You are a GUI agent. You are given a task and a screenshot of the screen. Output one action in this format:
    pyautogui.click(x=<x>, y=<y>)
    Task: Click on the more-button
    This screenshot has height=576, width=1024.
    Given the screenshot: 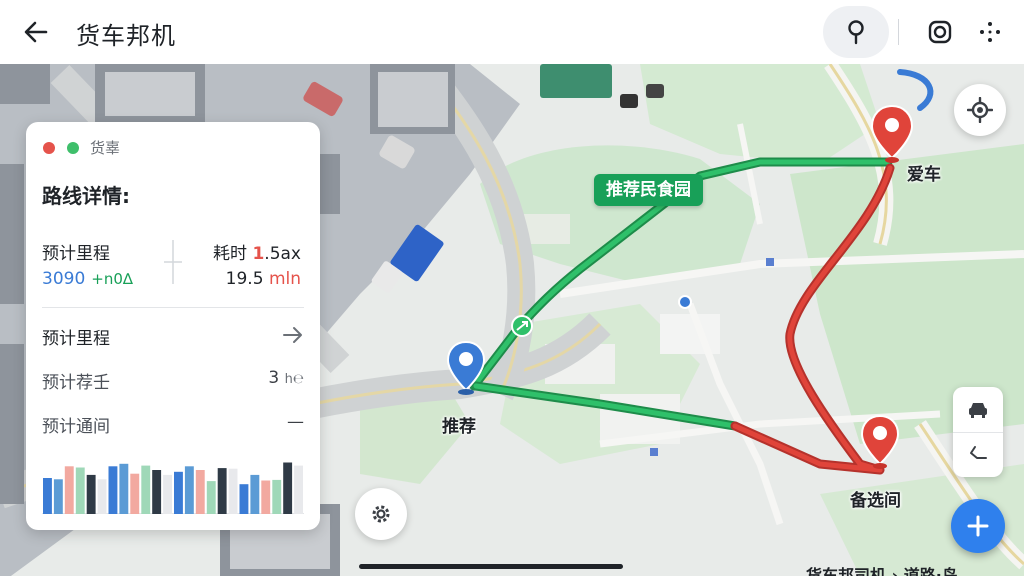 What is the action you would take?
    pyautogui.click(x=990, y=32)
    